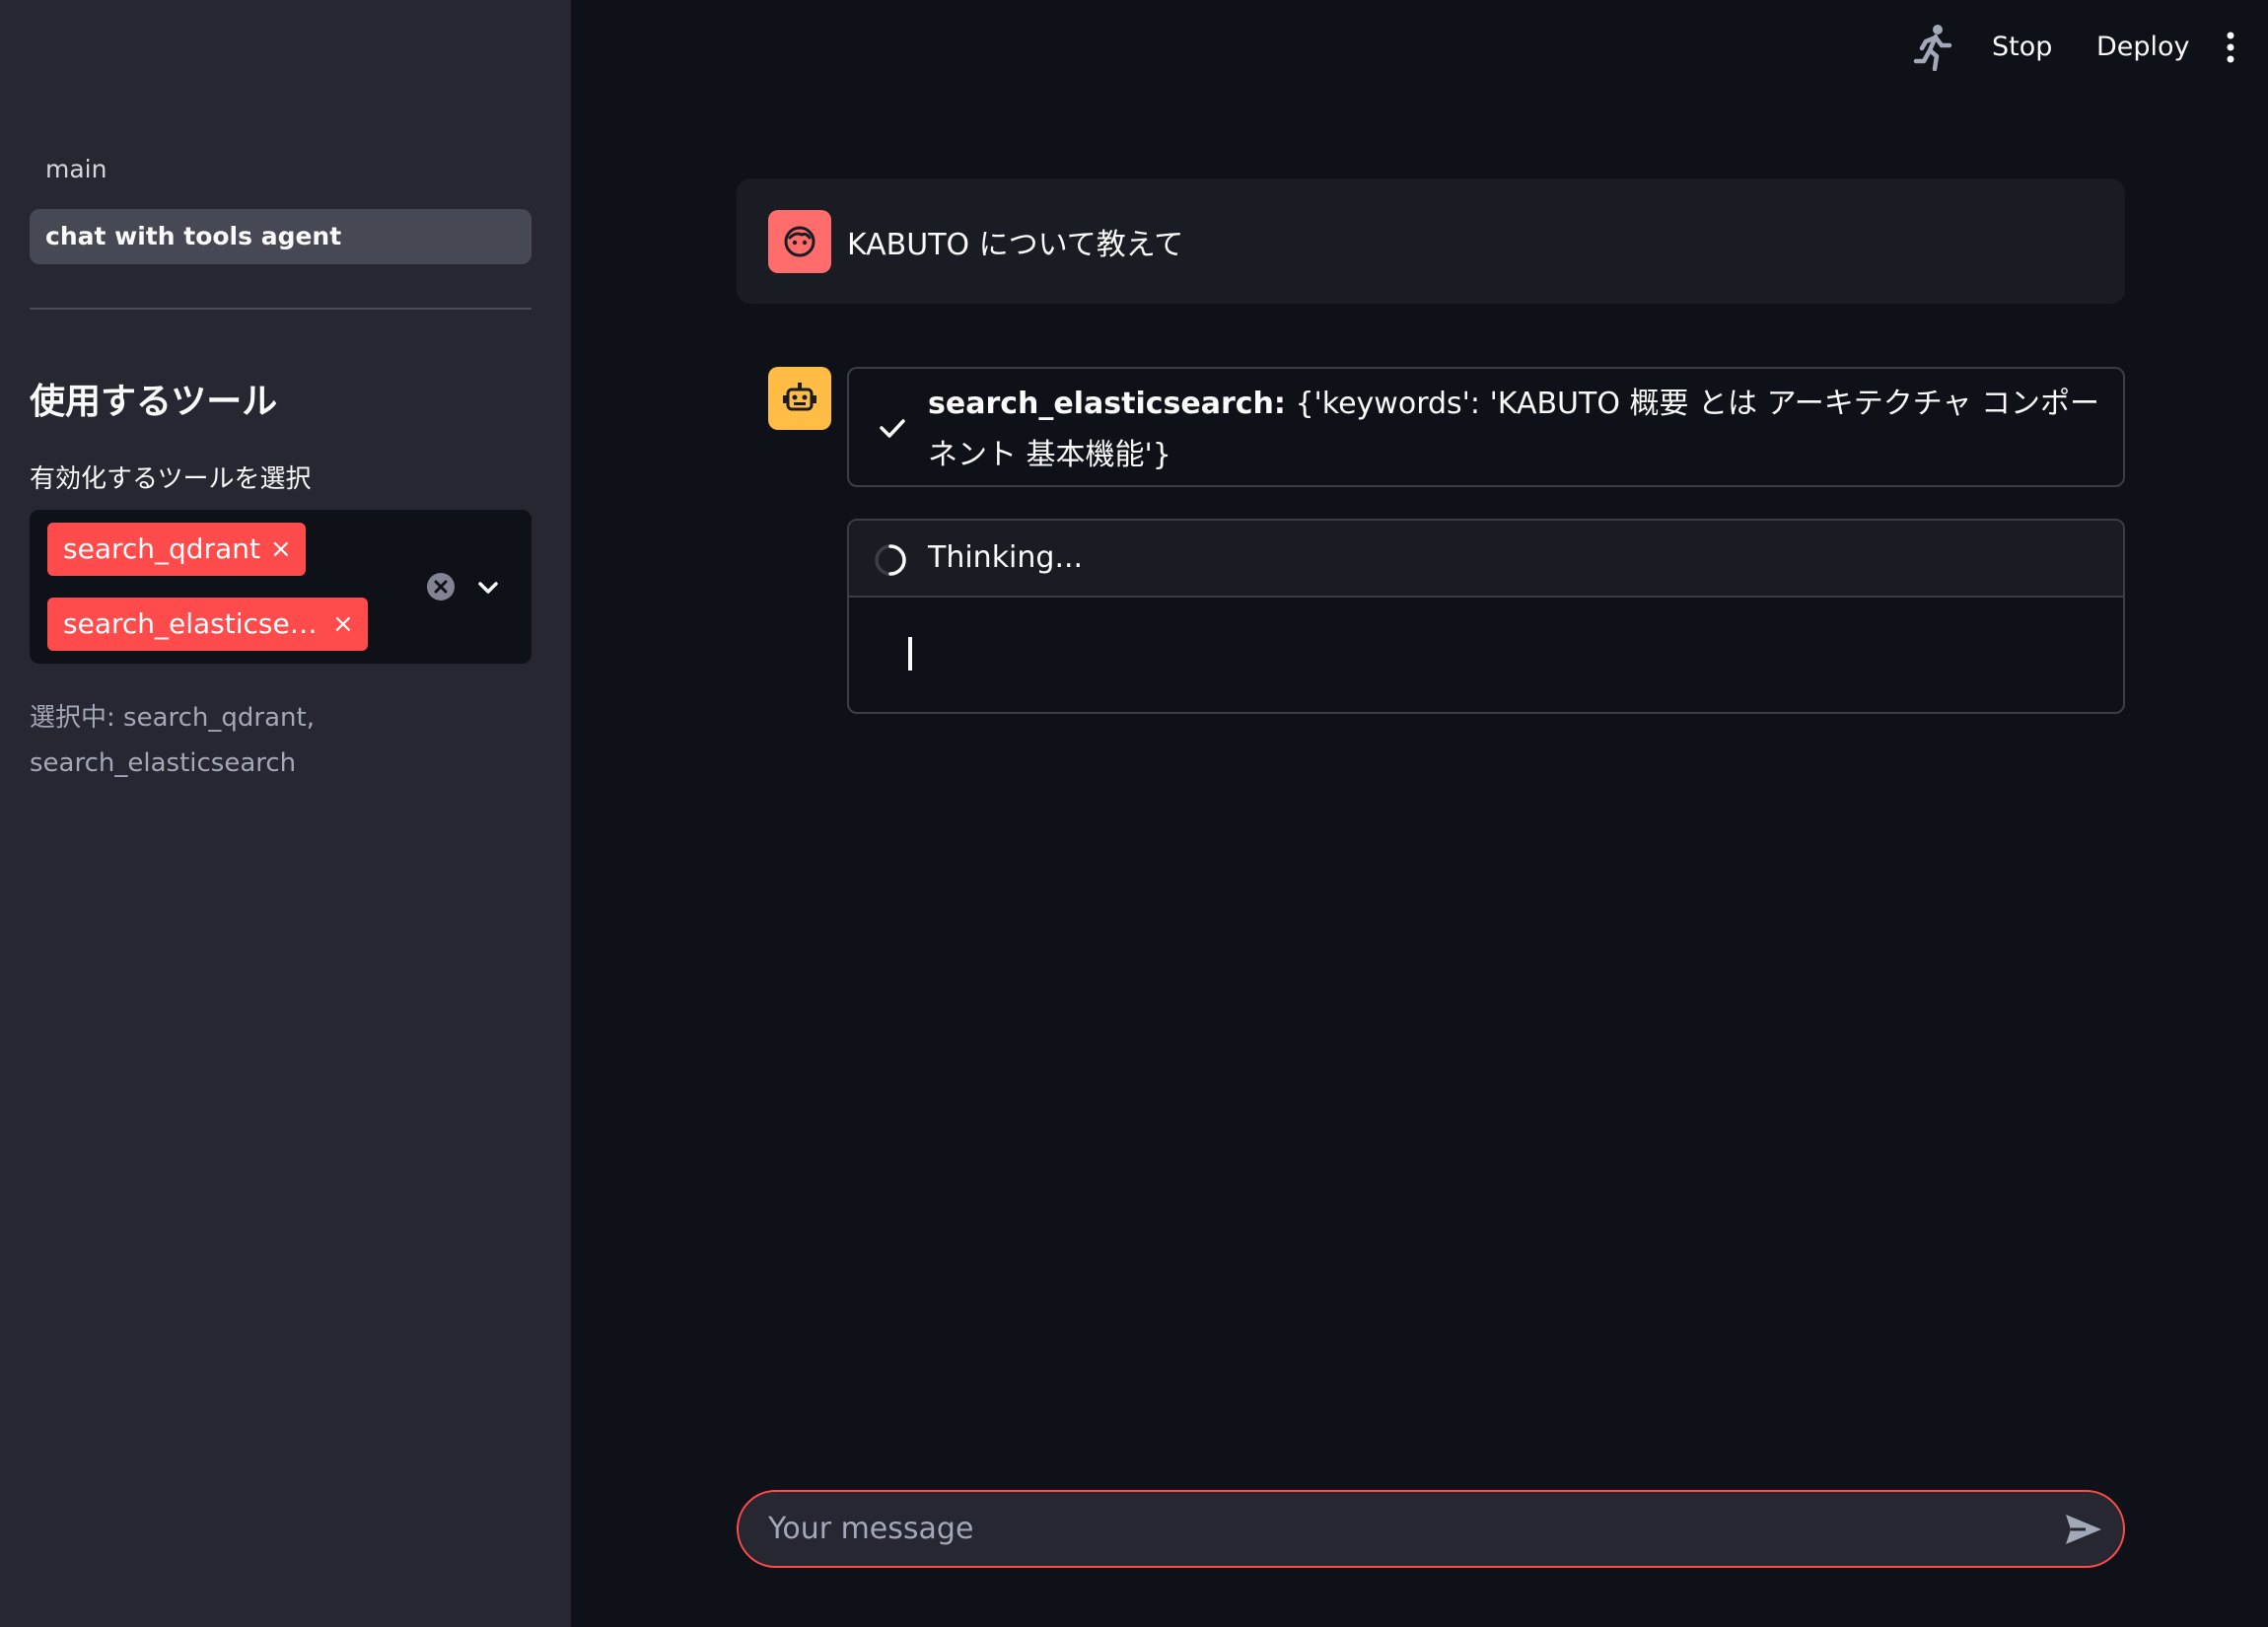 The height and width of the screenshot is (1627, 2268). Describe the element at coordinates (281, 587) in the screenshot. I see `tool-multiselect: search_qdrant × search_elasticse… ×` at that location.